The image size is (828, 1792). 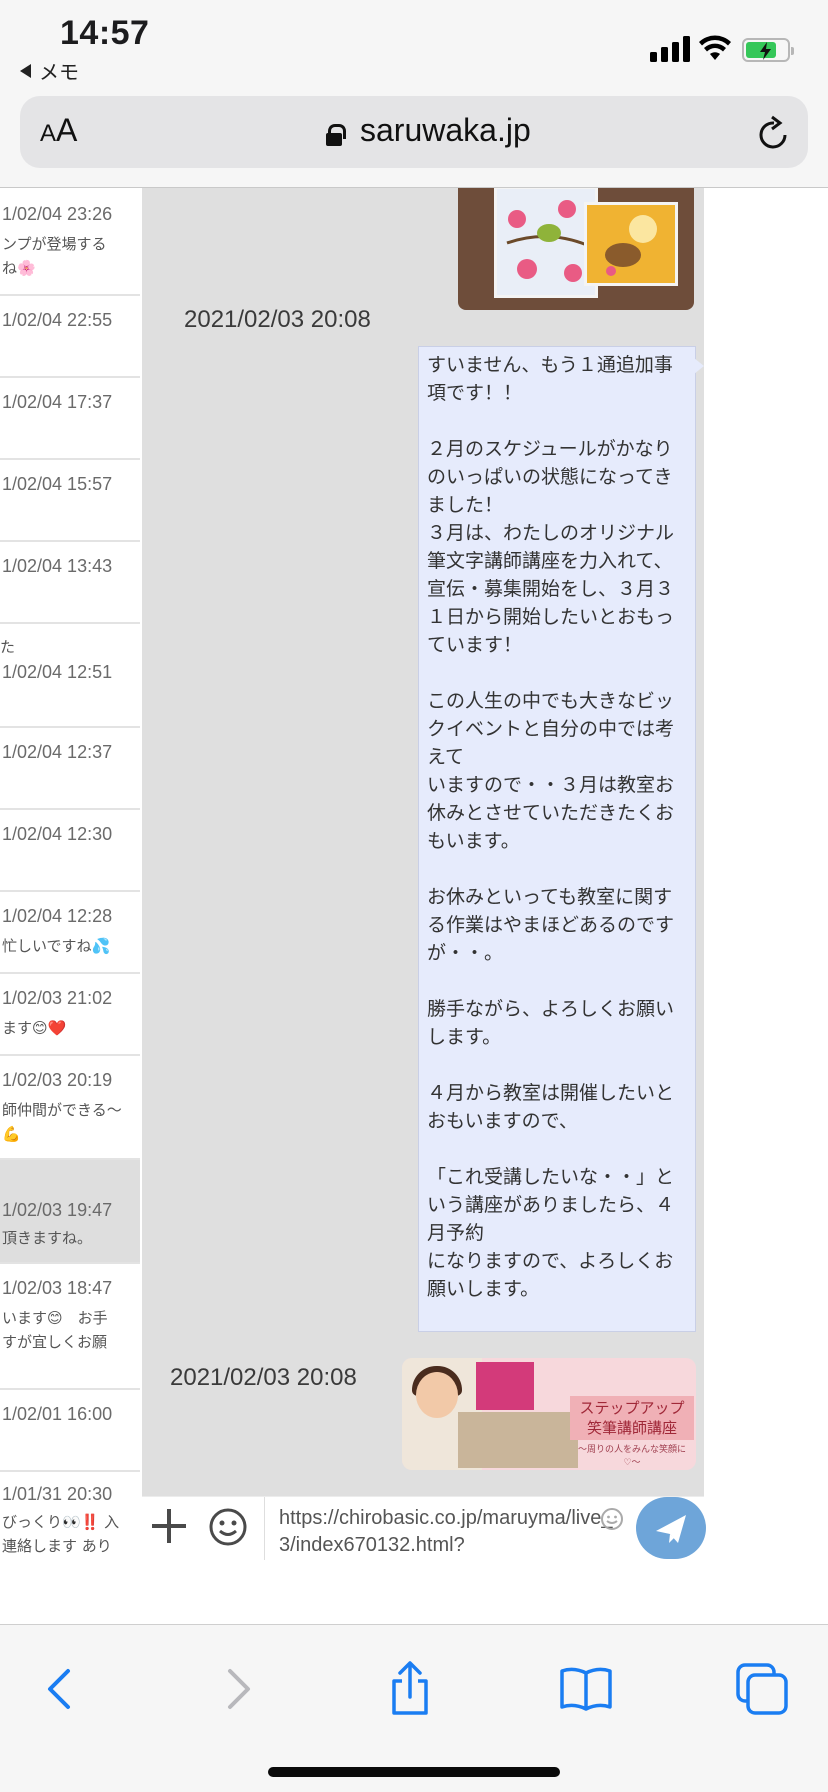 I want to click on banner-book-image, so click(x=505, y=1386).